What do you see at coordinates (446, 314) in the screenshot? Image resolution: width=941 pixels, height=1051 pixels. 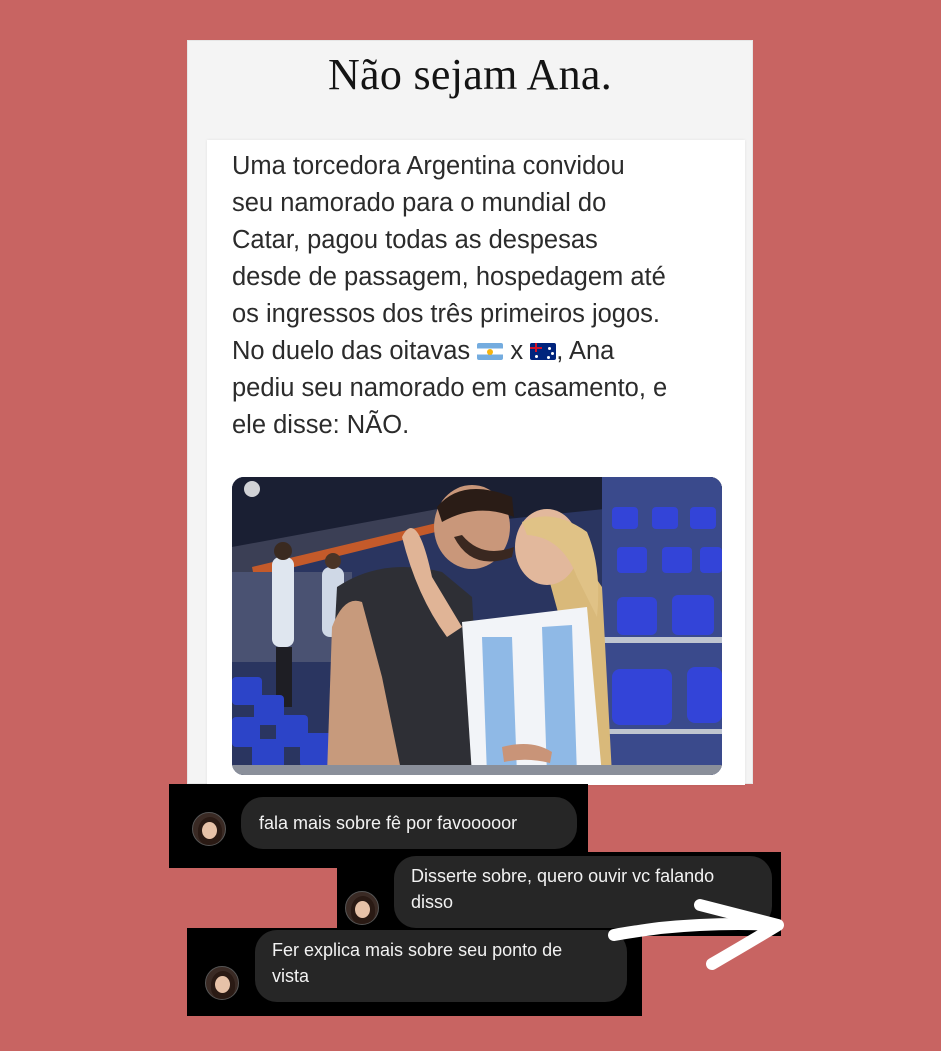 I see `tweet-line: os ingressos dos três primeiros jogos.` at bounding box center [446, 314].